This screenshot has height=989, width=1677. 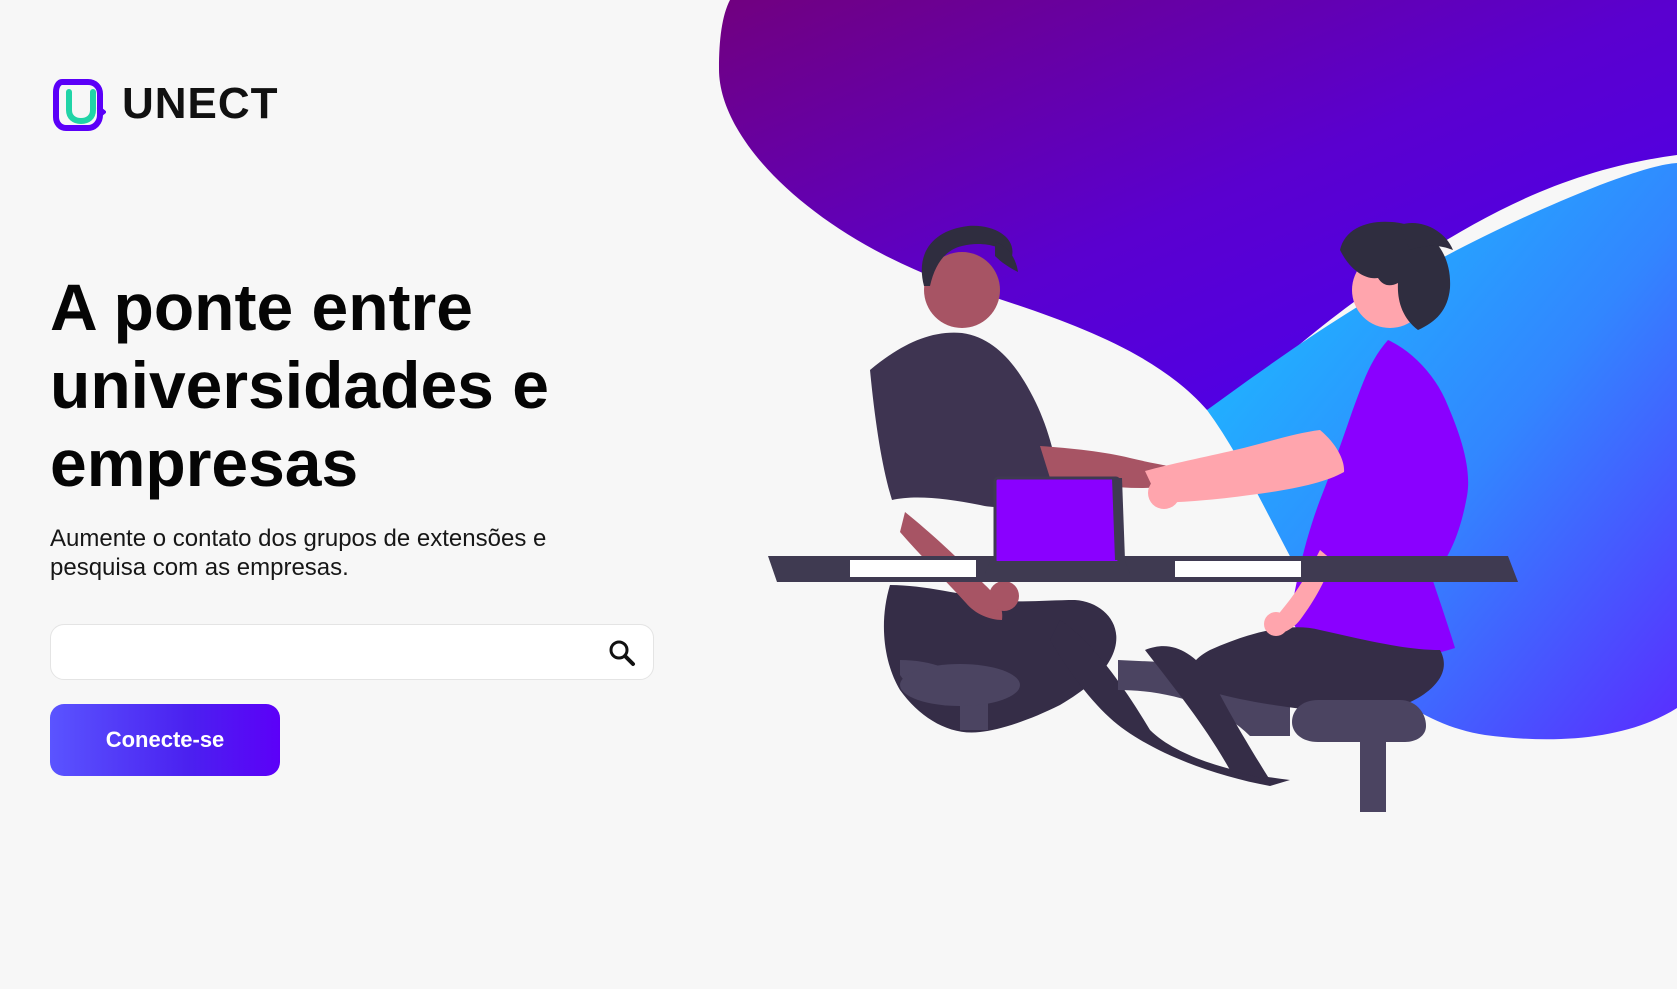 I want to click on search-bar, so click(x=352, y=652).